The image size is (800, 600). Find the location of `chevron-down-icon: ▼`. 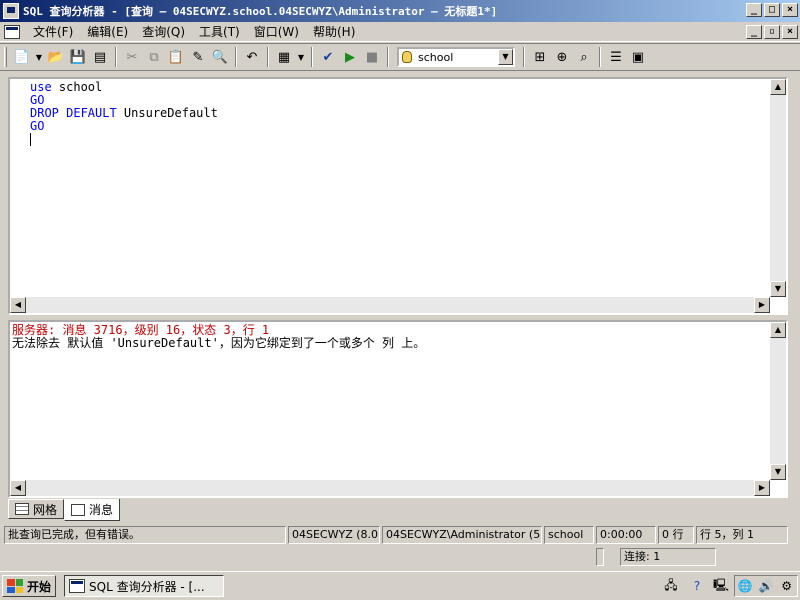

chevron-down-icon: ▼ is located at coordinates (505, 57).